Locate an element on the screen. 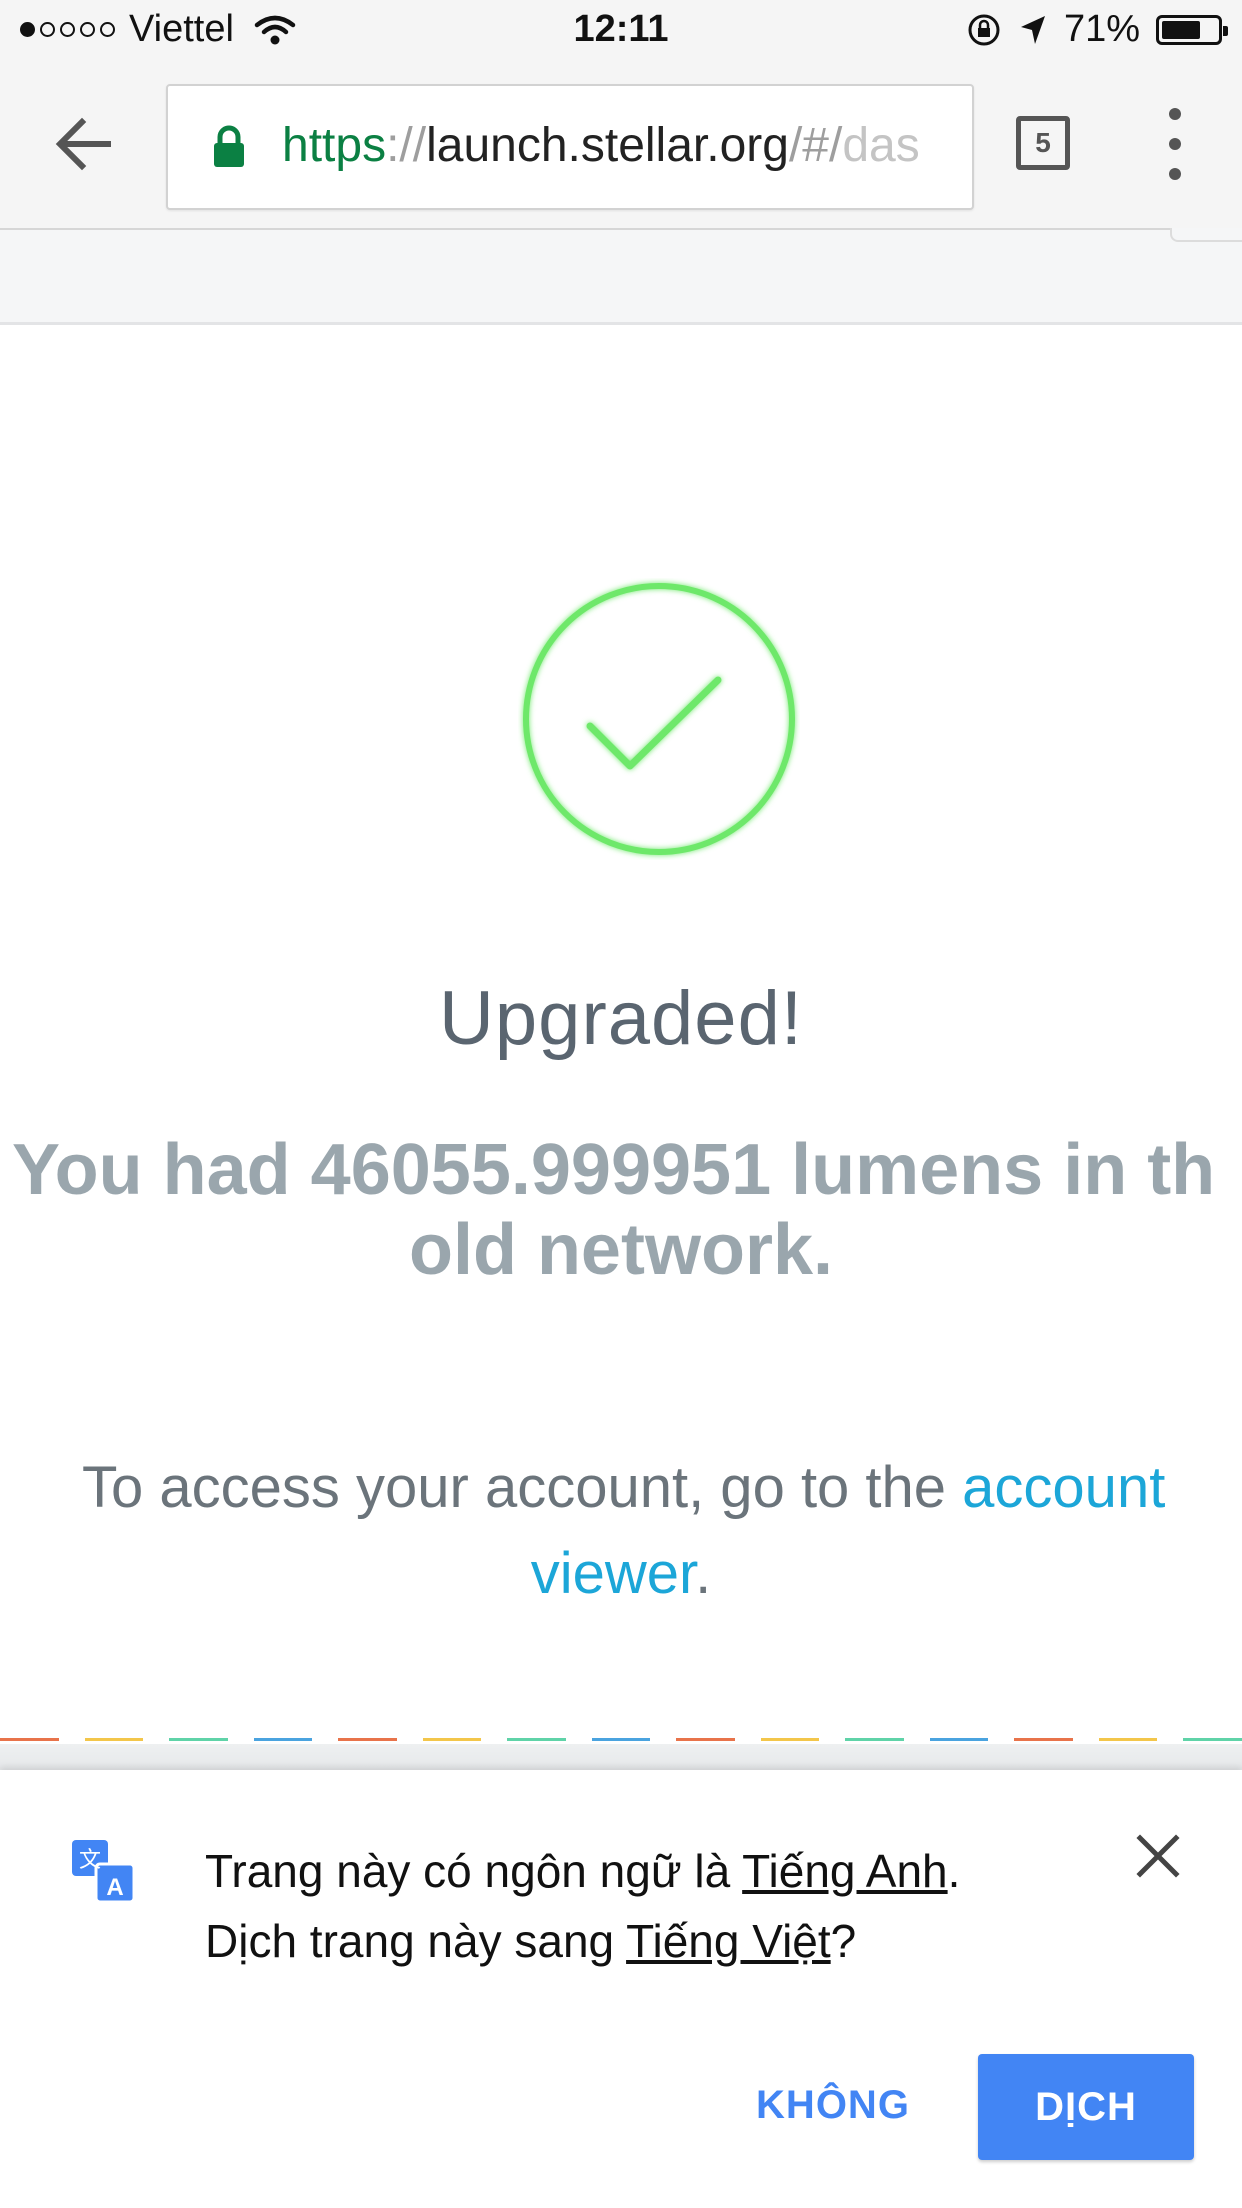  lock-icon is located at coordinates (229, 146).